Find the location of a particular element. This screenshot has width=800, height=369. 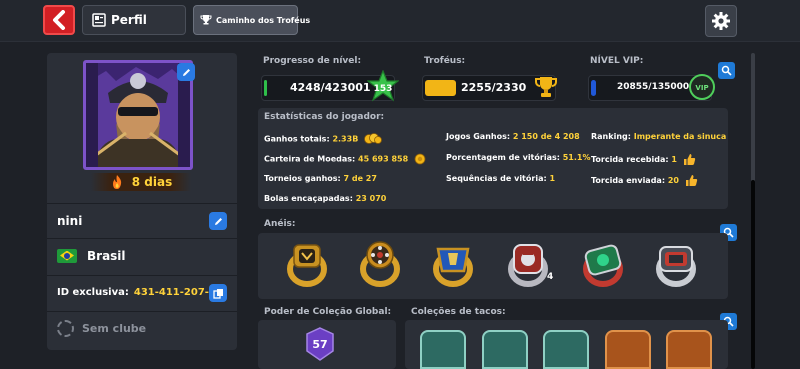

search-icon is located at coordinates (726, 70).